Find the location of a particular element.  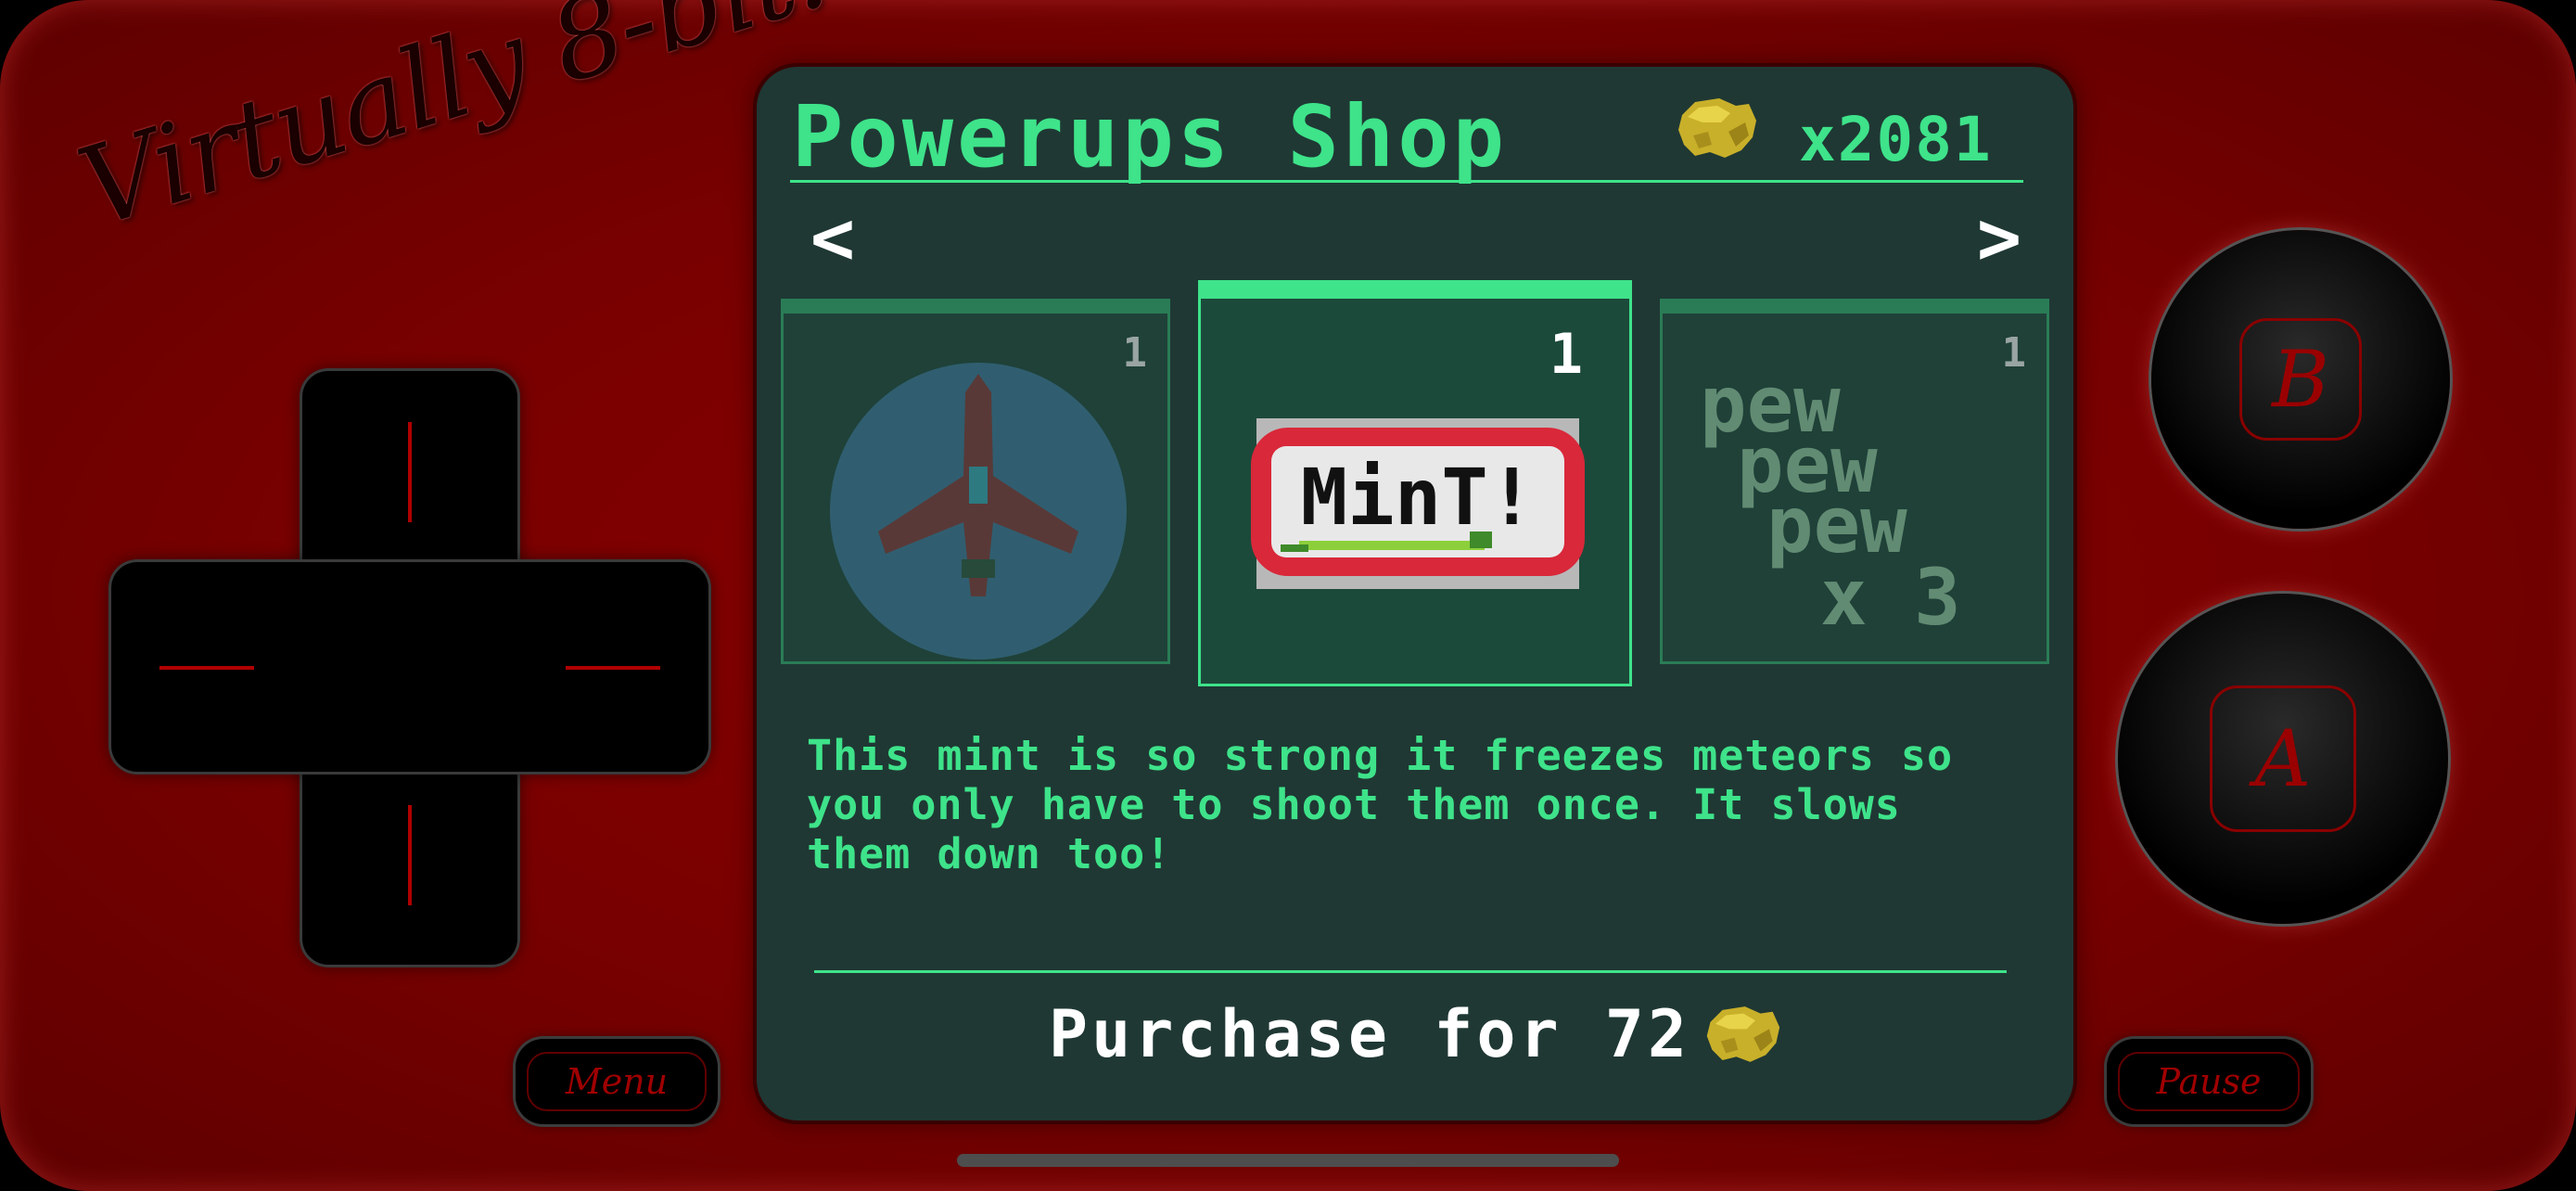

dpad-down-button is located at coordinates (410, 868).